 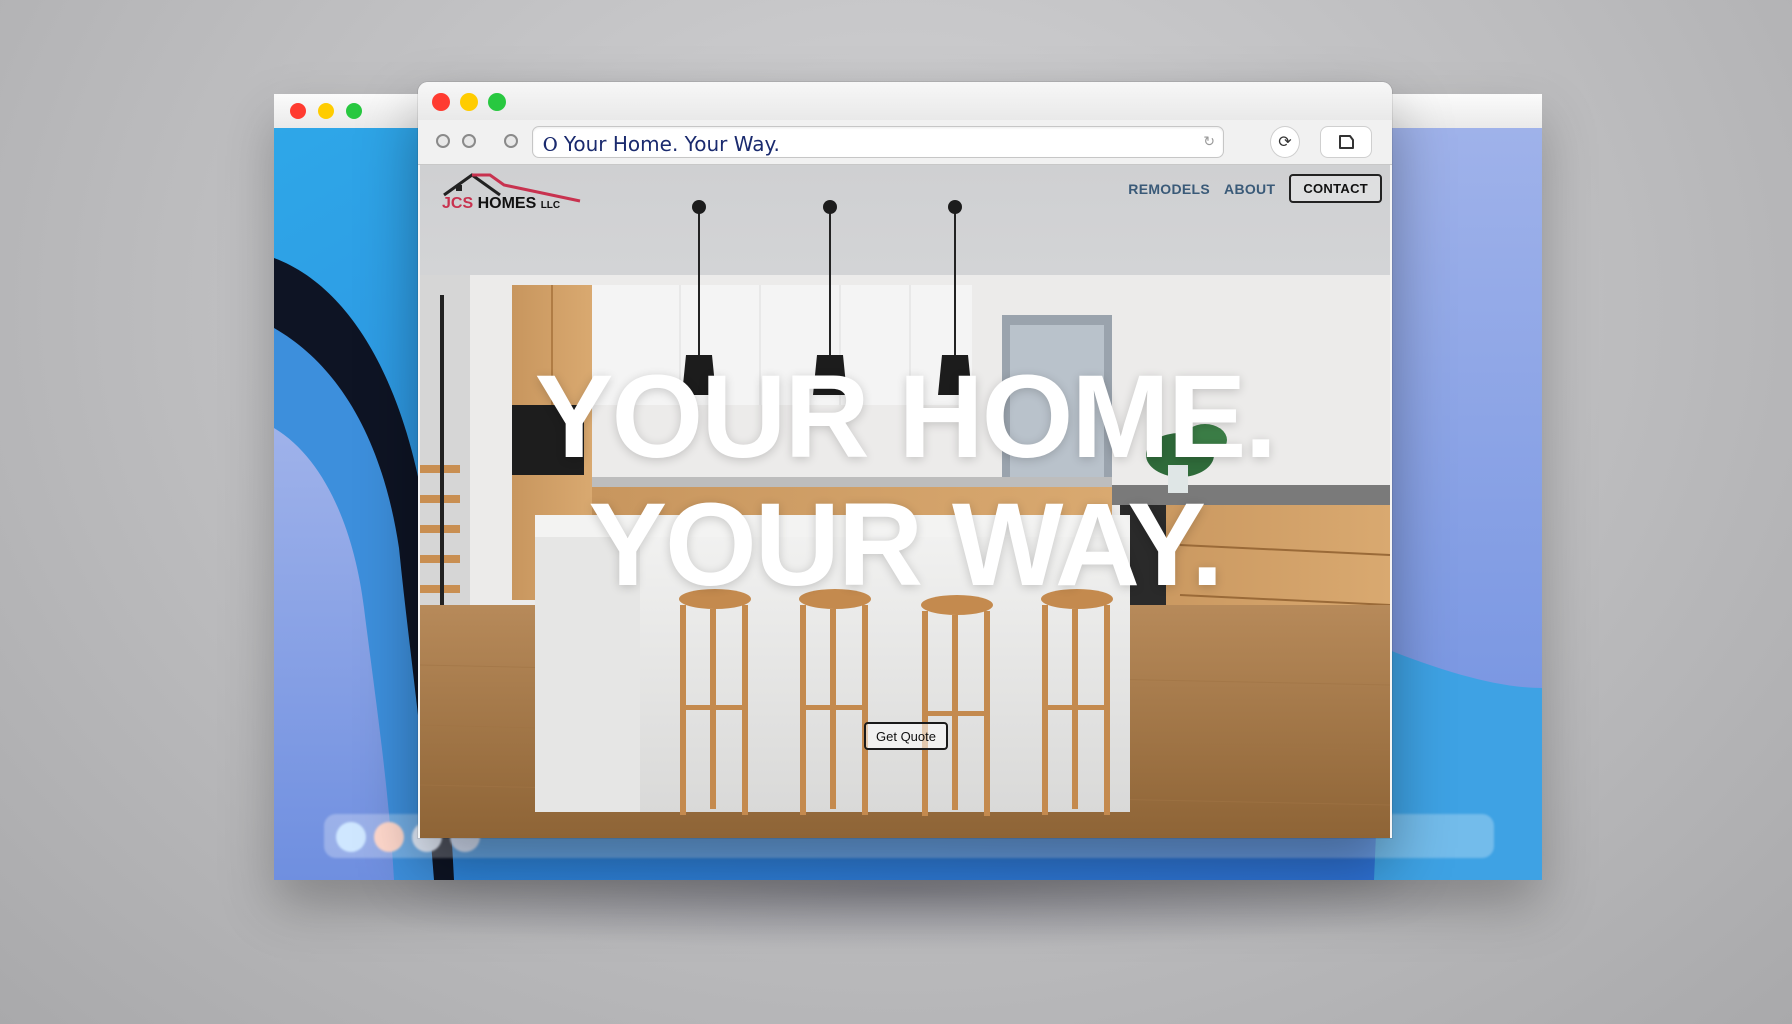 What do you see at coordinates (1249, 189) in the screenshot?
I see `nav-about: ABOUT` at bounding box center [1249, 189].